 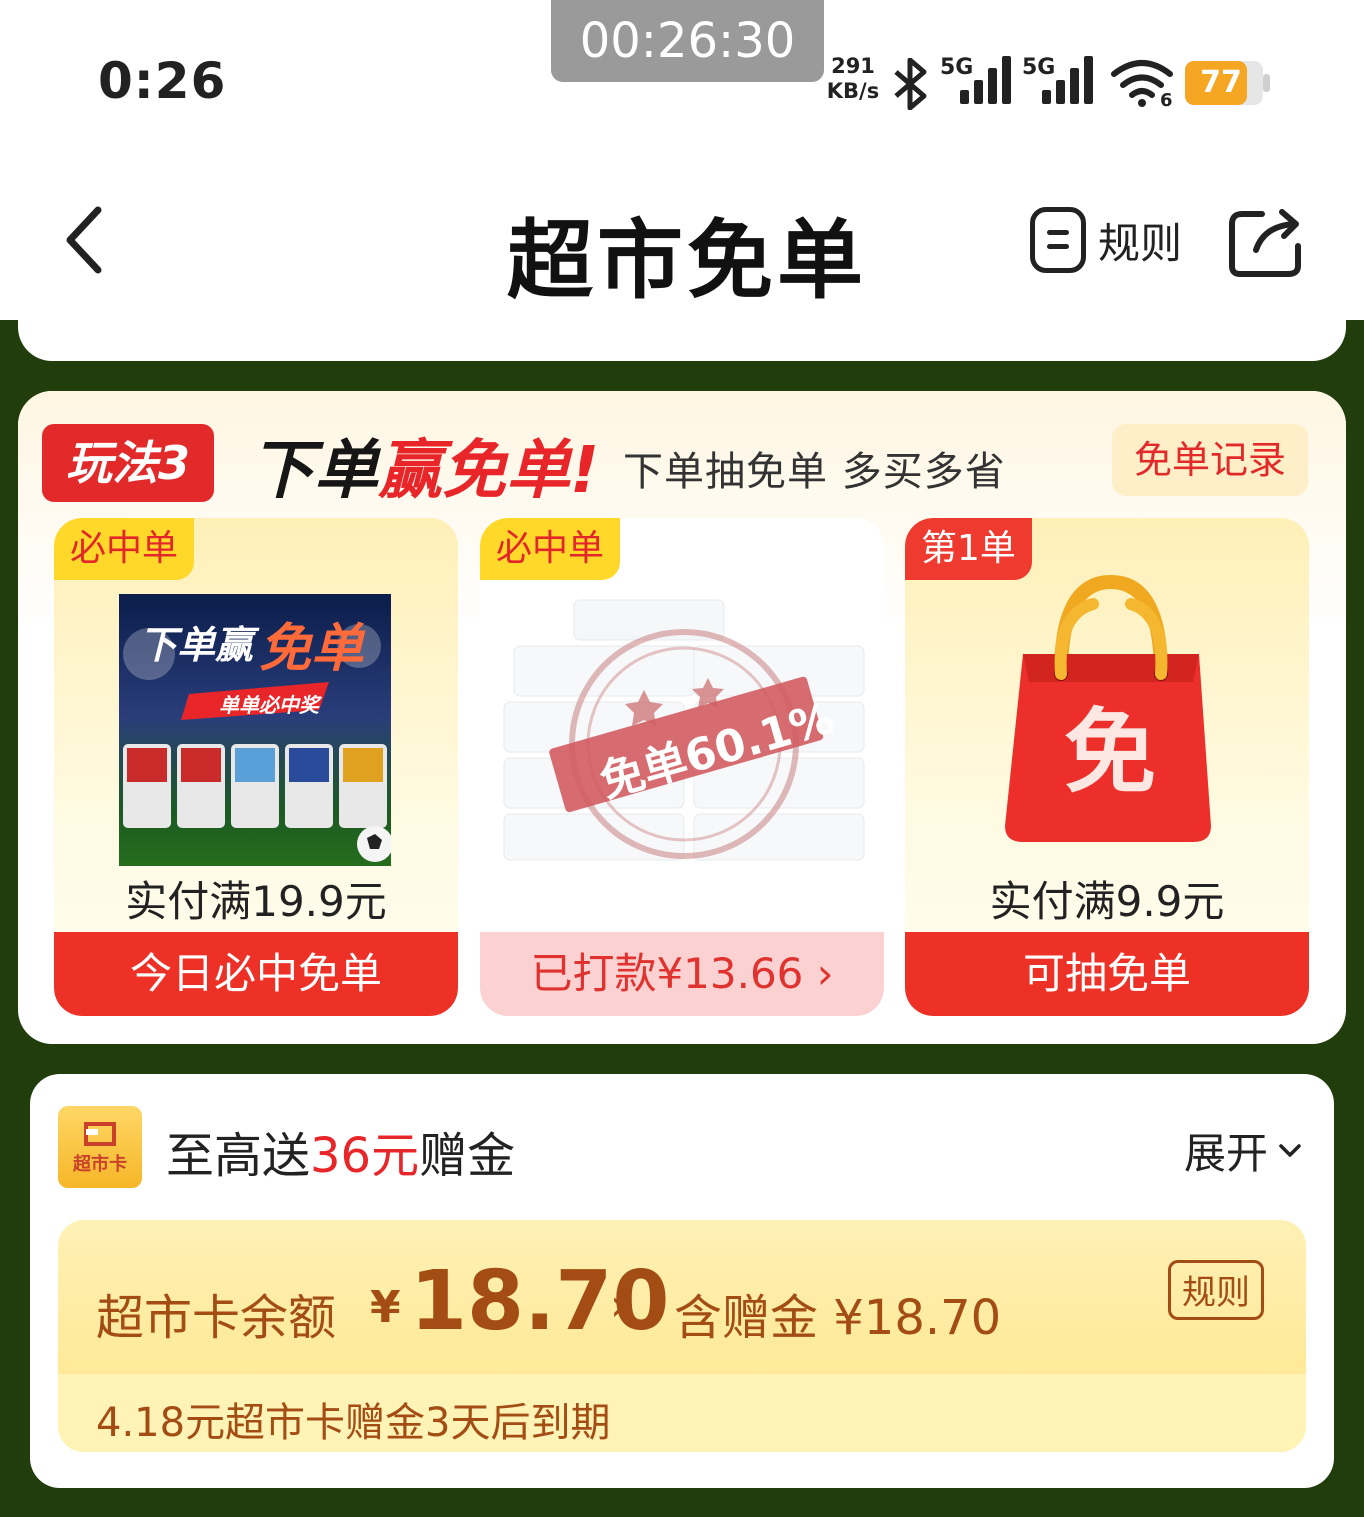 What do you see at coordinates (682, 767) in the screenshot?
I see `free-order-tile-2: 必中单 免单60.1% 已打款¥13.66 ›` at bounding box center [682, 767].